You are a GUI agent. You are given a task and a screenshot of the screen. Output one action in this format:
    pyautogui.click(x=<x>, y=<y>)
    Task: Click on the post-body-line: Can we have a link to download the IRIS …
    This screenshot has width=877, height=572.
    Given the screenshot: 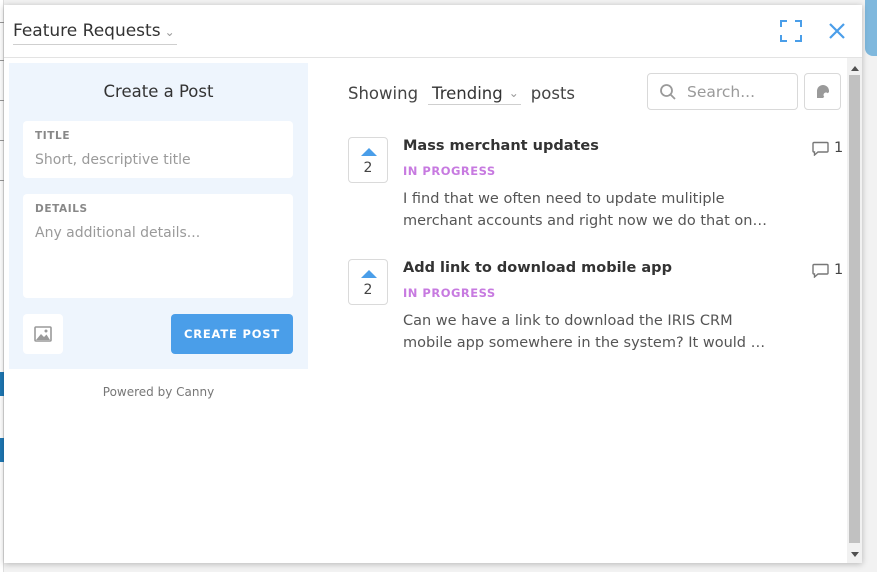 What is the action you would take?
    pyautogui.click(x=568, y=321)
    